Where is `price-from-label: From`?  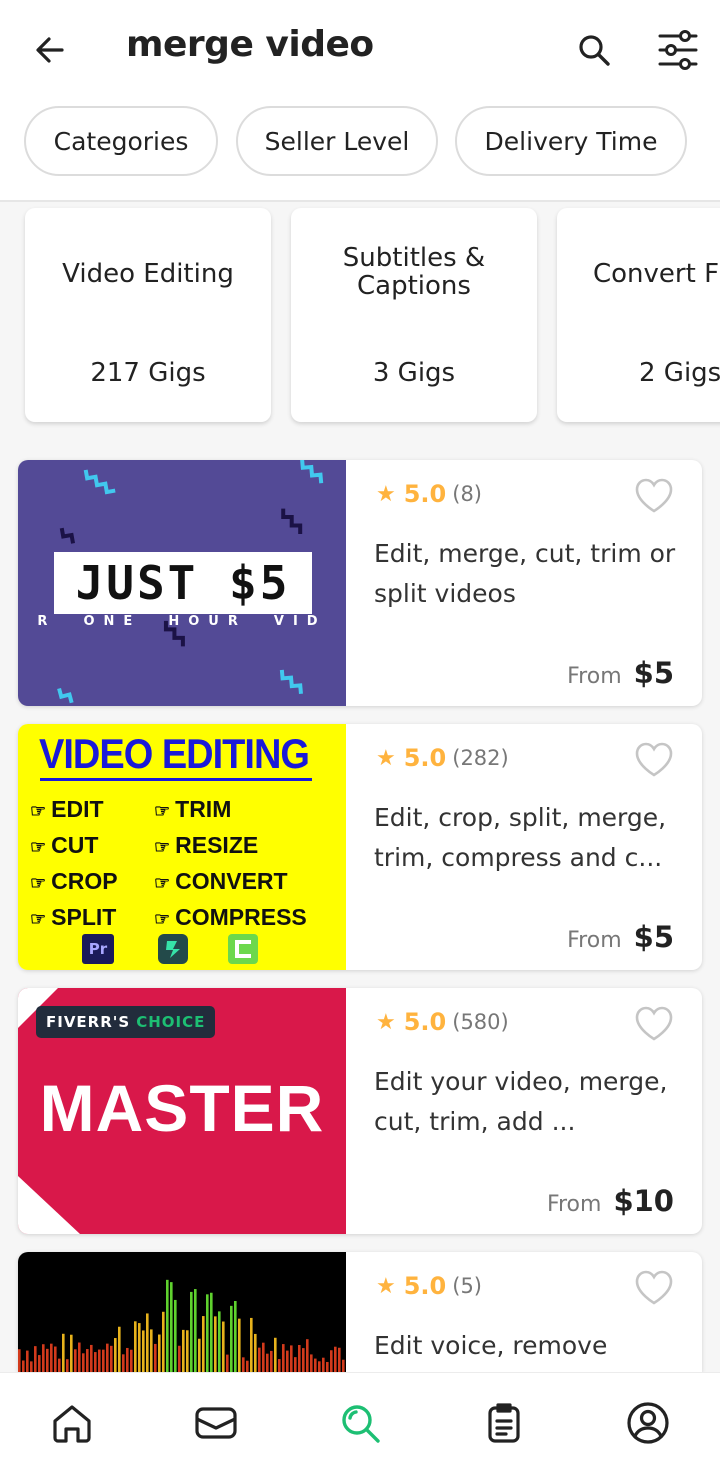 price-from-label: From is located at coordinates (594, 676).